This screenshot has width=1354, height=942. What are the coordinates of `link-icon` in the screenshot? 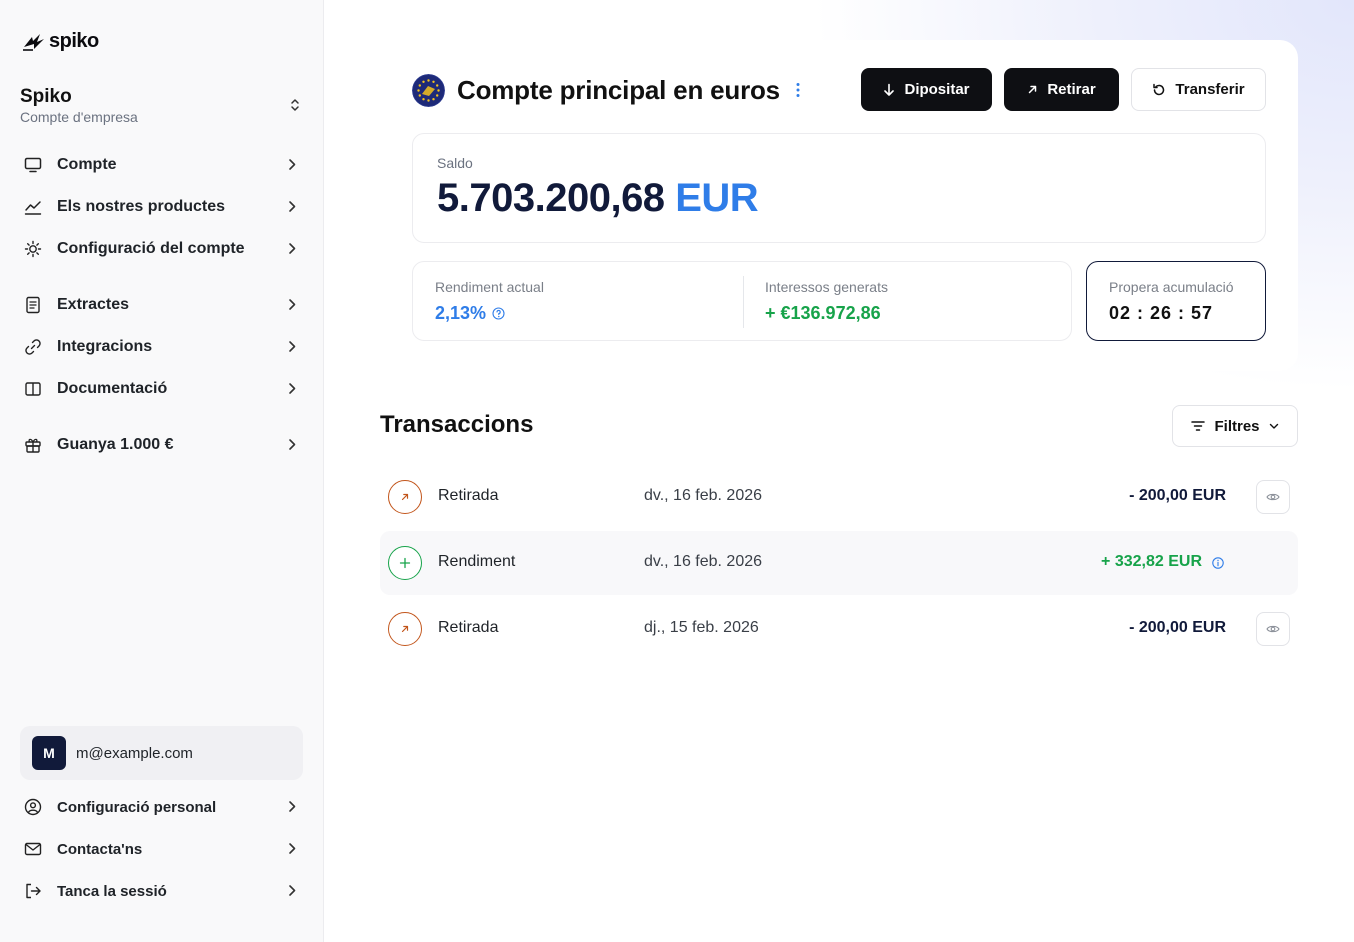 It's located at (34, 347).